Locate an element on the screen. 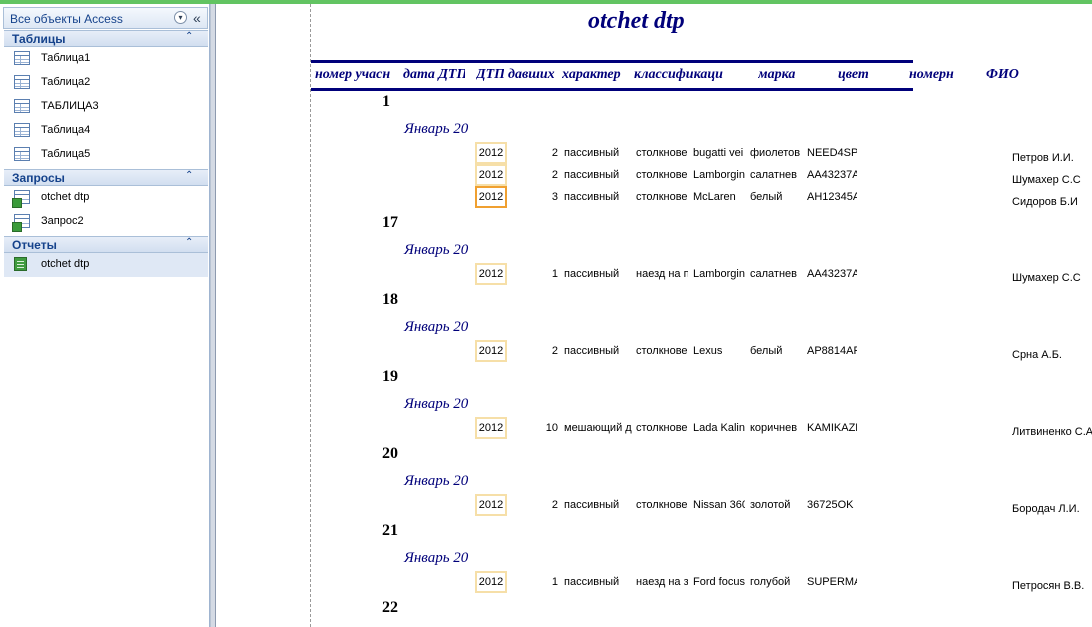 Image resolution: width=1092 pixels, height=627 pixels. group-label: Таблицы is located at coordinates (39, 39).